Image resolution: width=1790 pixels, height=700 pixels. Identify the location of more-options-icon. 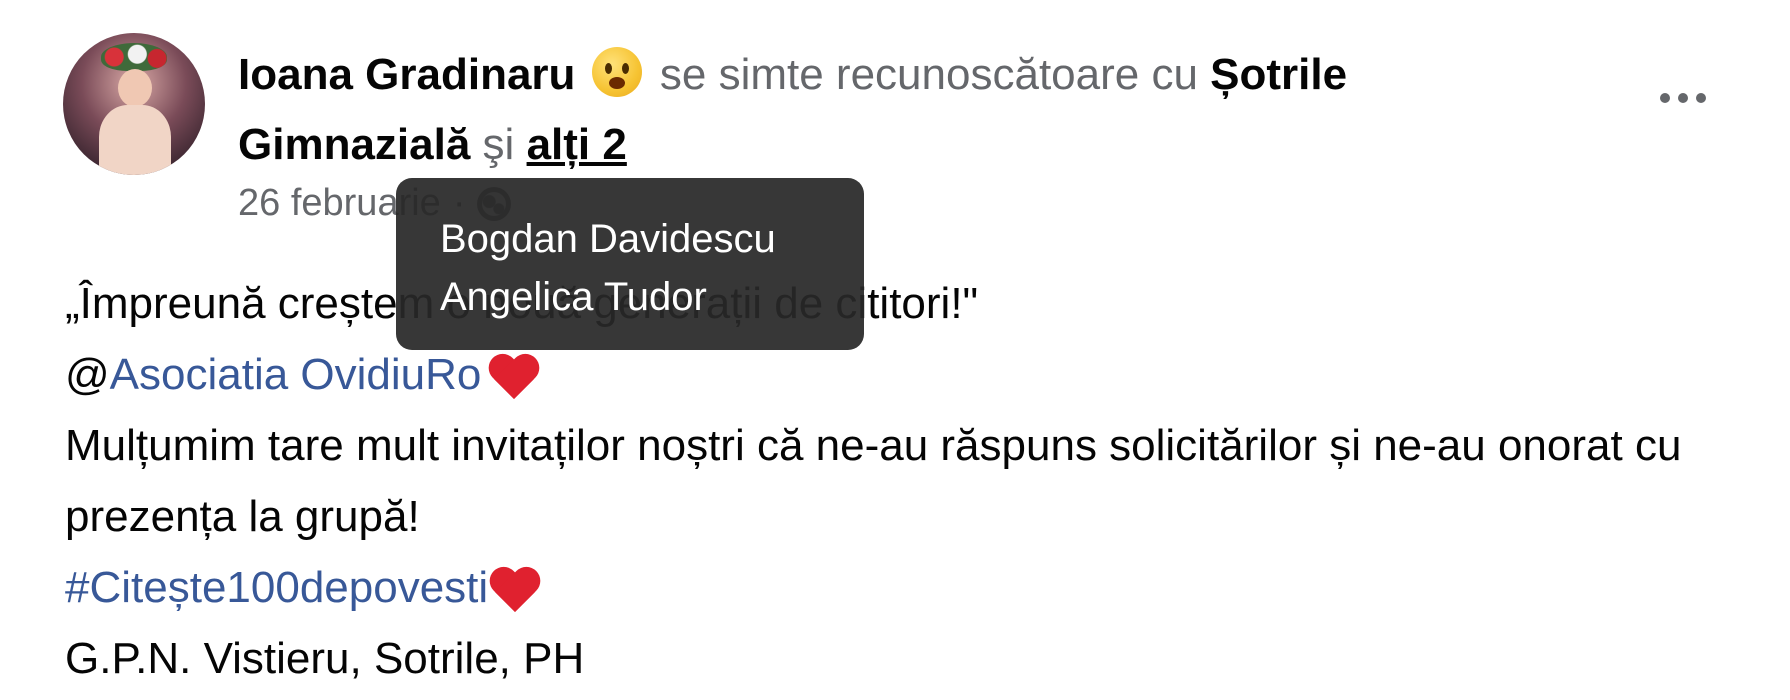
(1665, 98).